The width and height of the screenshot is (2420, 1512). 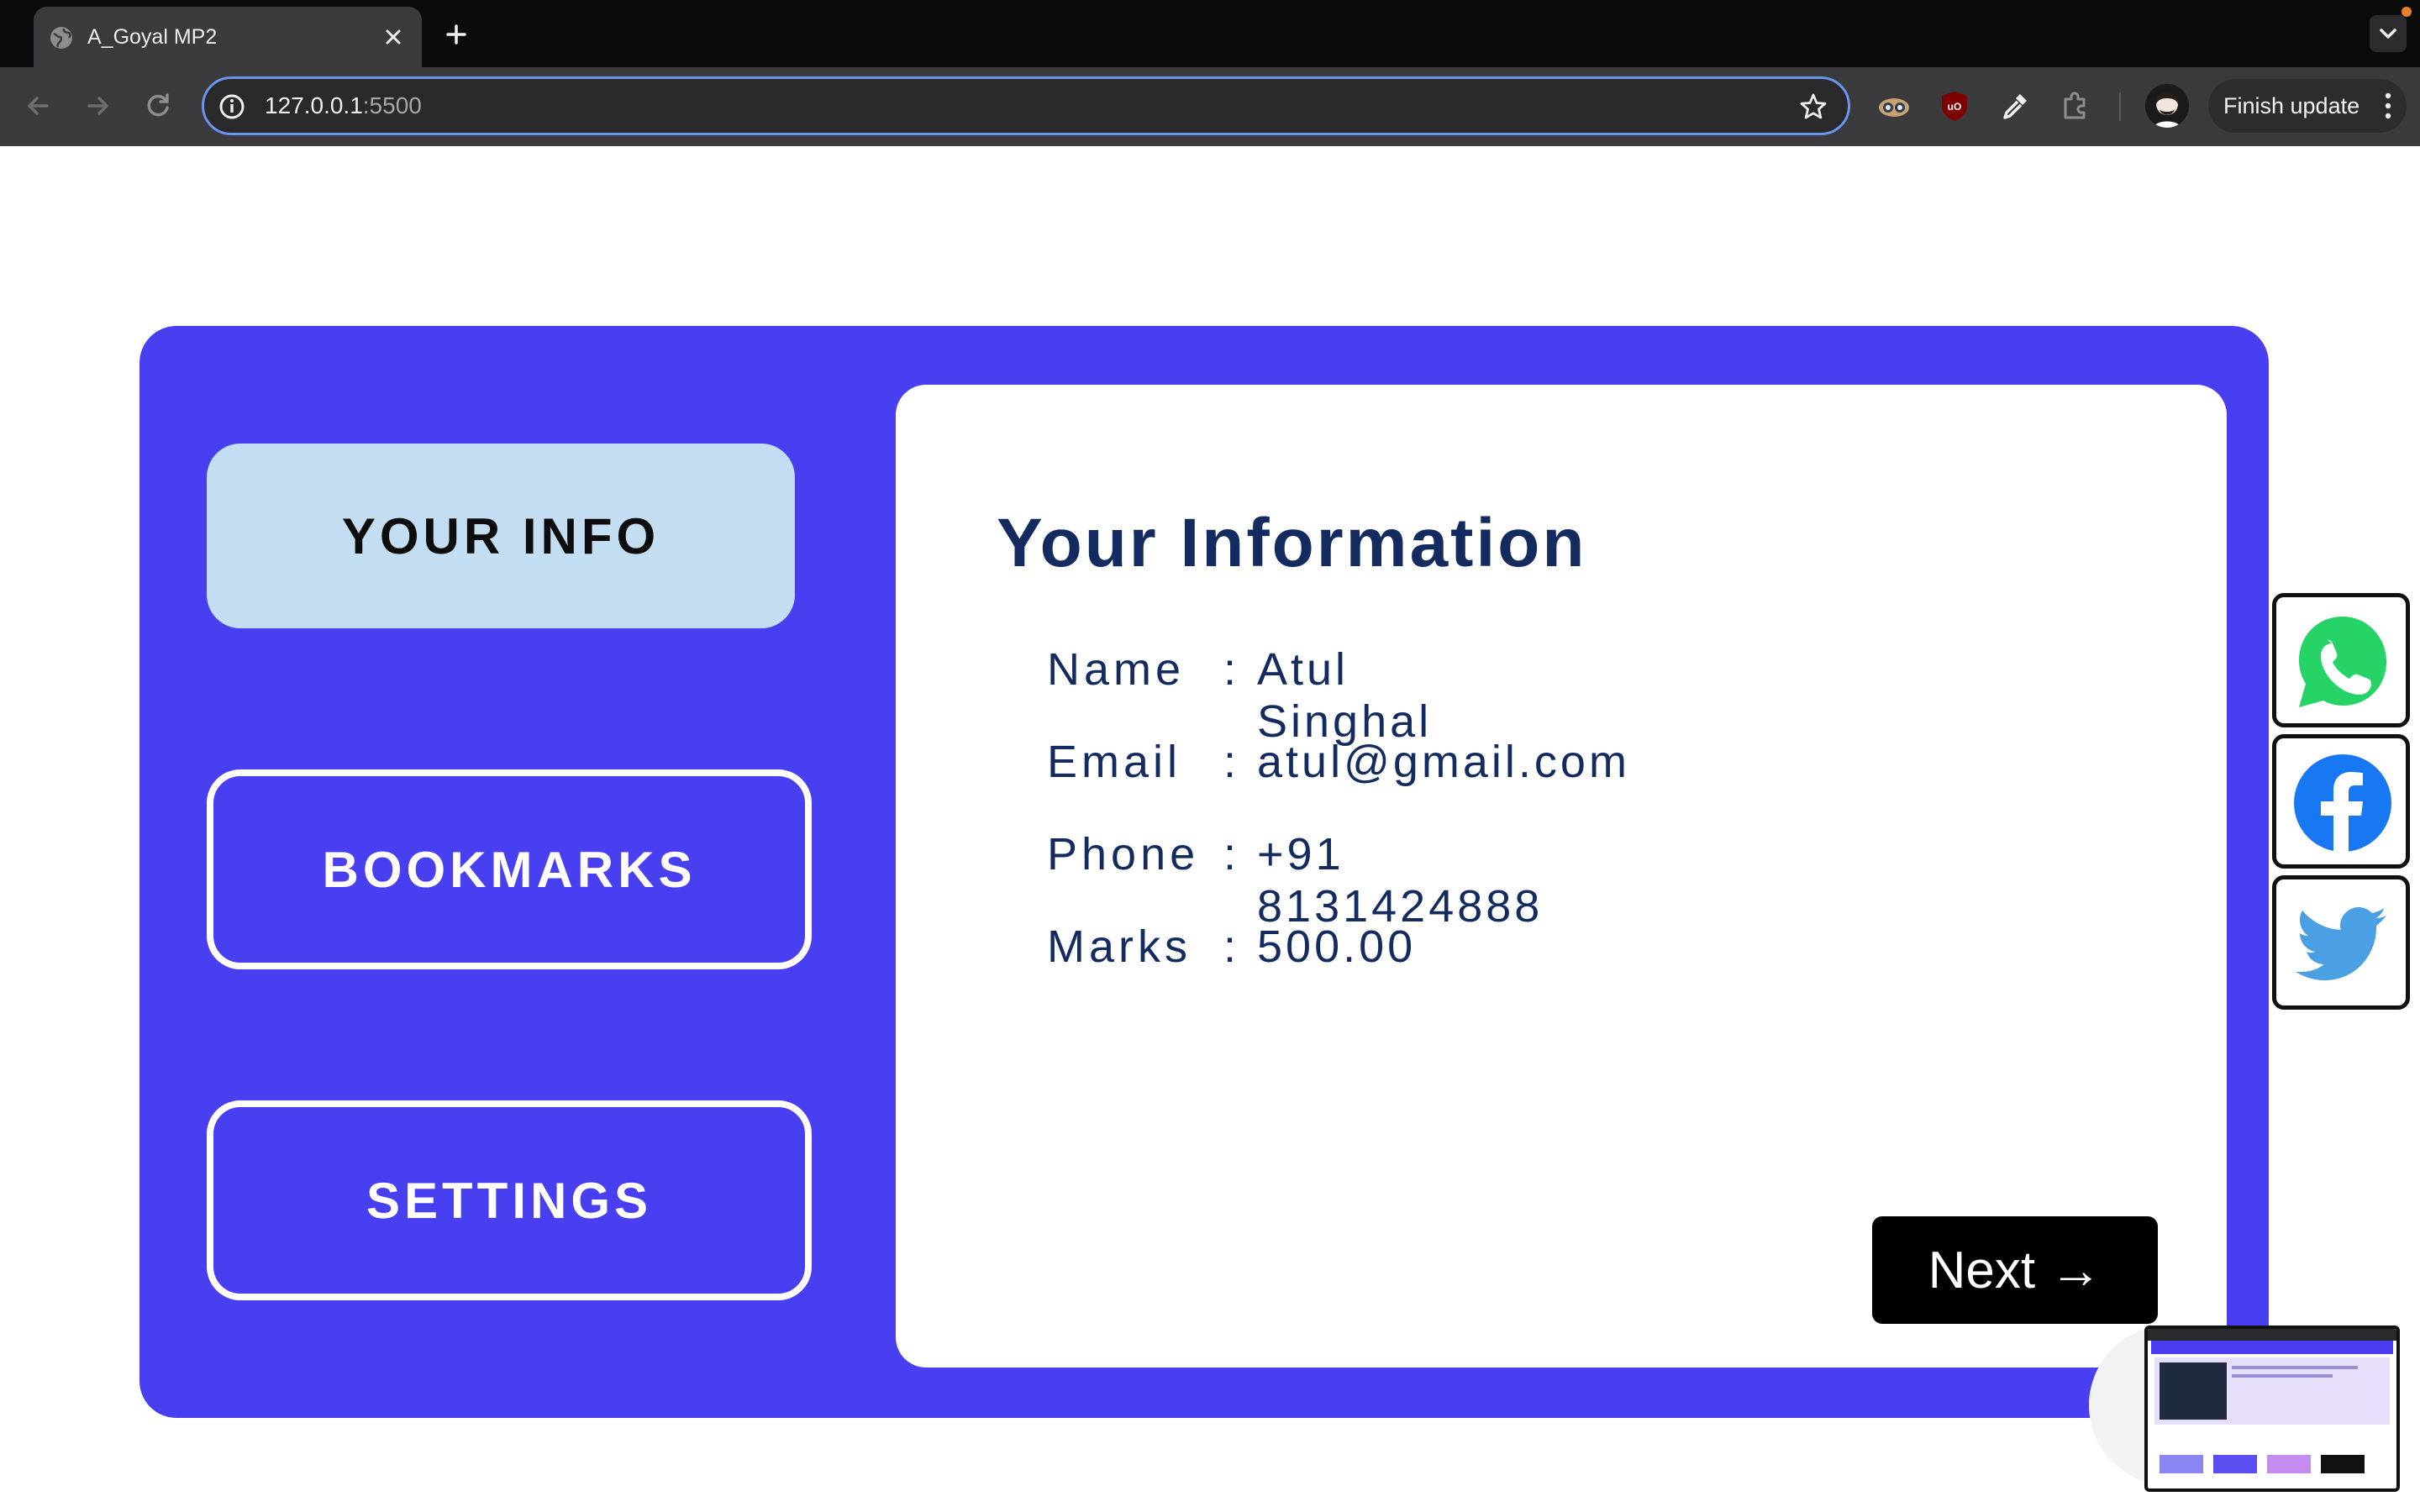 I want to click on info-value: 500.00, so click(x=1337, y=946).